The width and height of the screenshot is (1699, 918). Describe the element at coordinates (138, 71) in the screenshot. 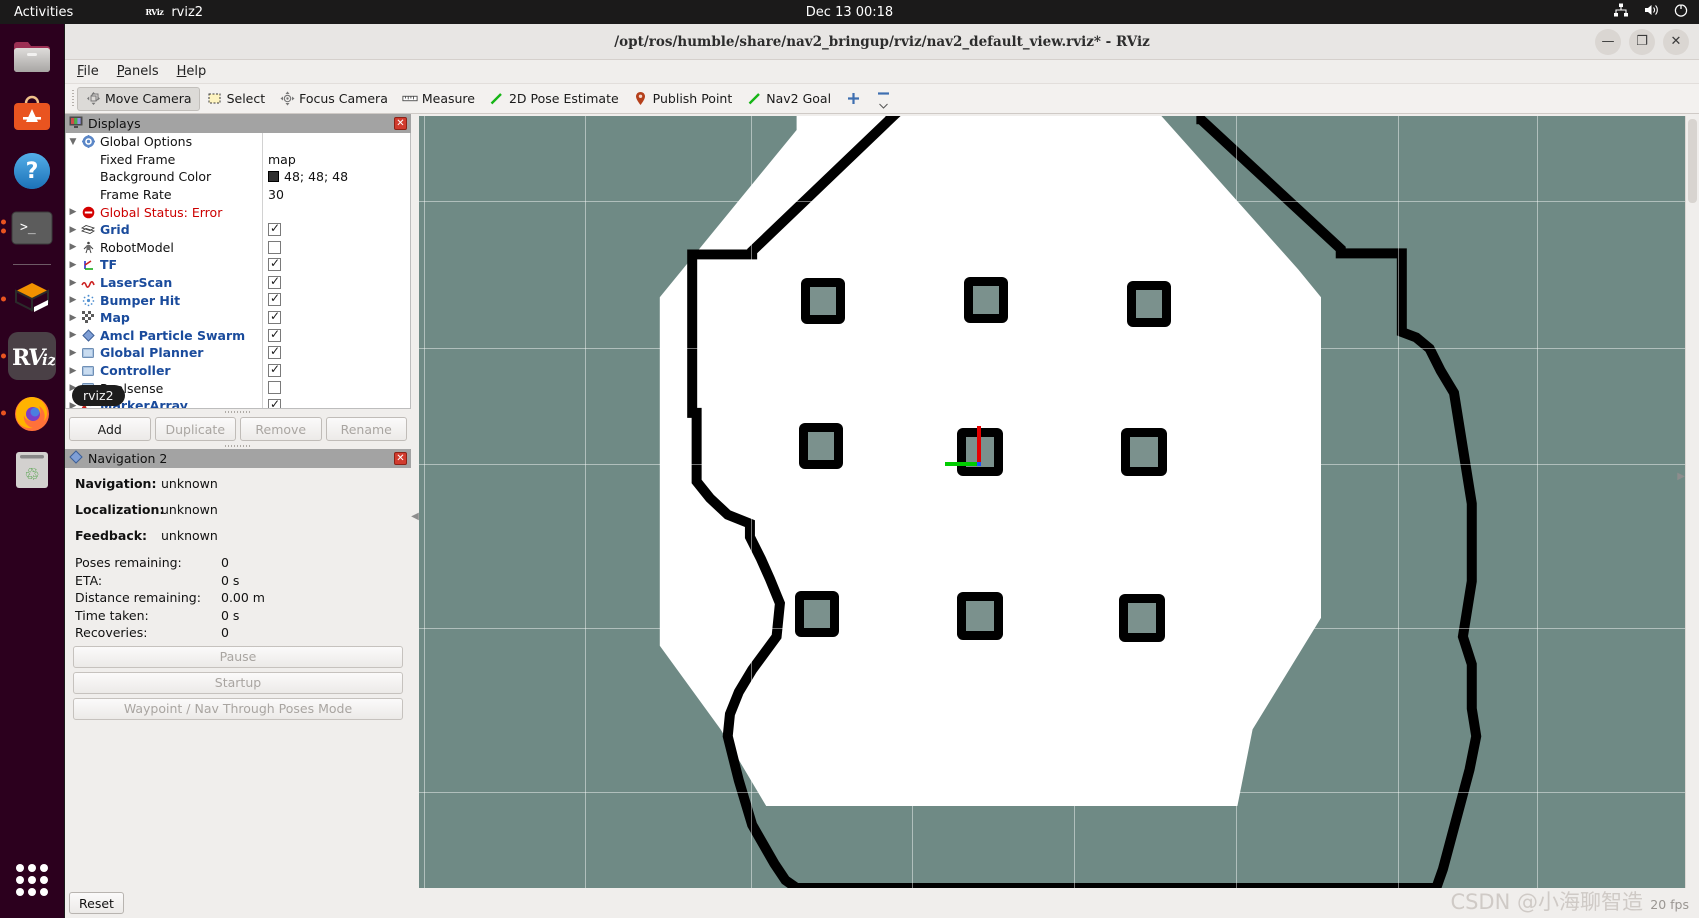

I see `menu-panels: Panels` at that location.